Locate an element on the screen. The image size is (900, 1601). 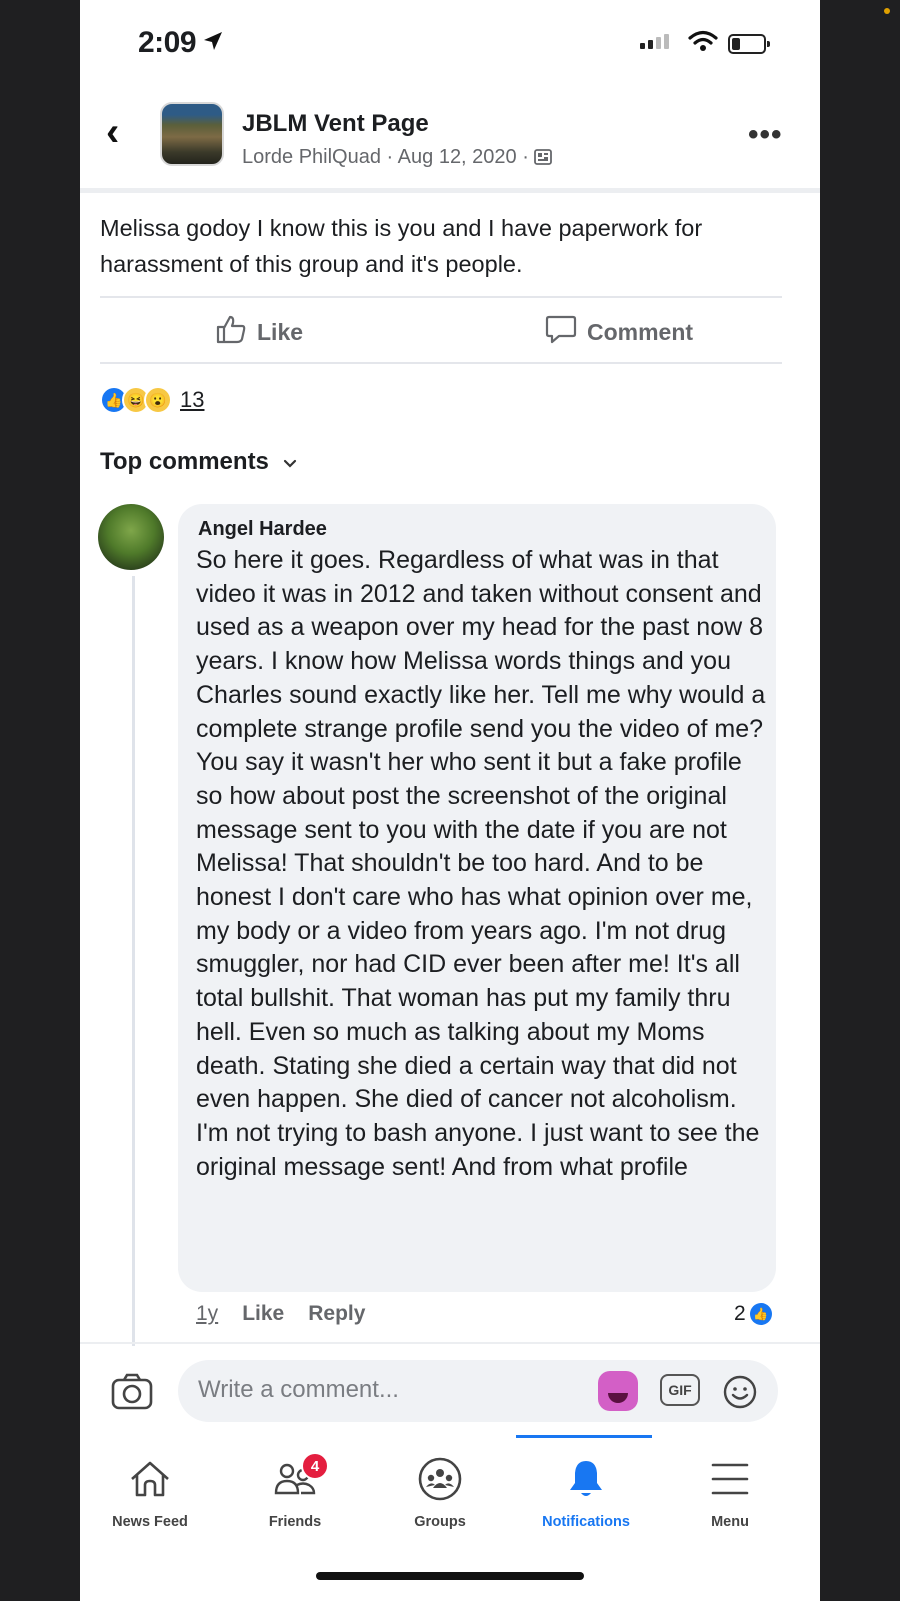
nav-label: Menu is located at coordinates (730, 1522).